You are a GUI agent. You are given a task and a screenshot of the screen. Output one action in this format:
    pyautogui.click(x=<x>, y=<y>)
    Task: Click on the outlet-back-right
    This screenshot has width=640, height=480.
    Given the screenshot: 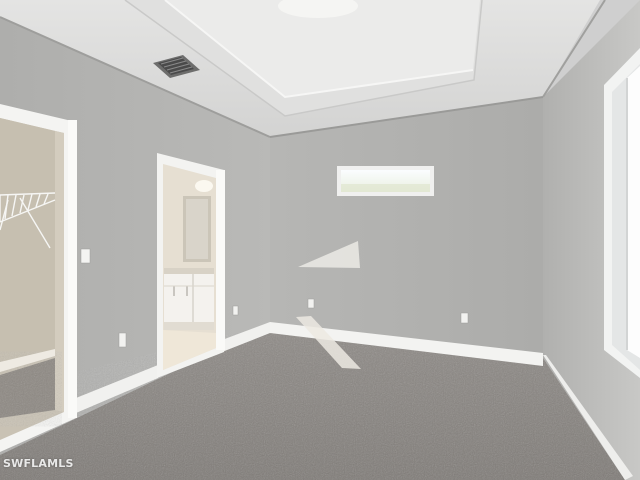 What is the action you would take?
    pyautogui.click(x=464, y=318)
    